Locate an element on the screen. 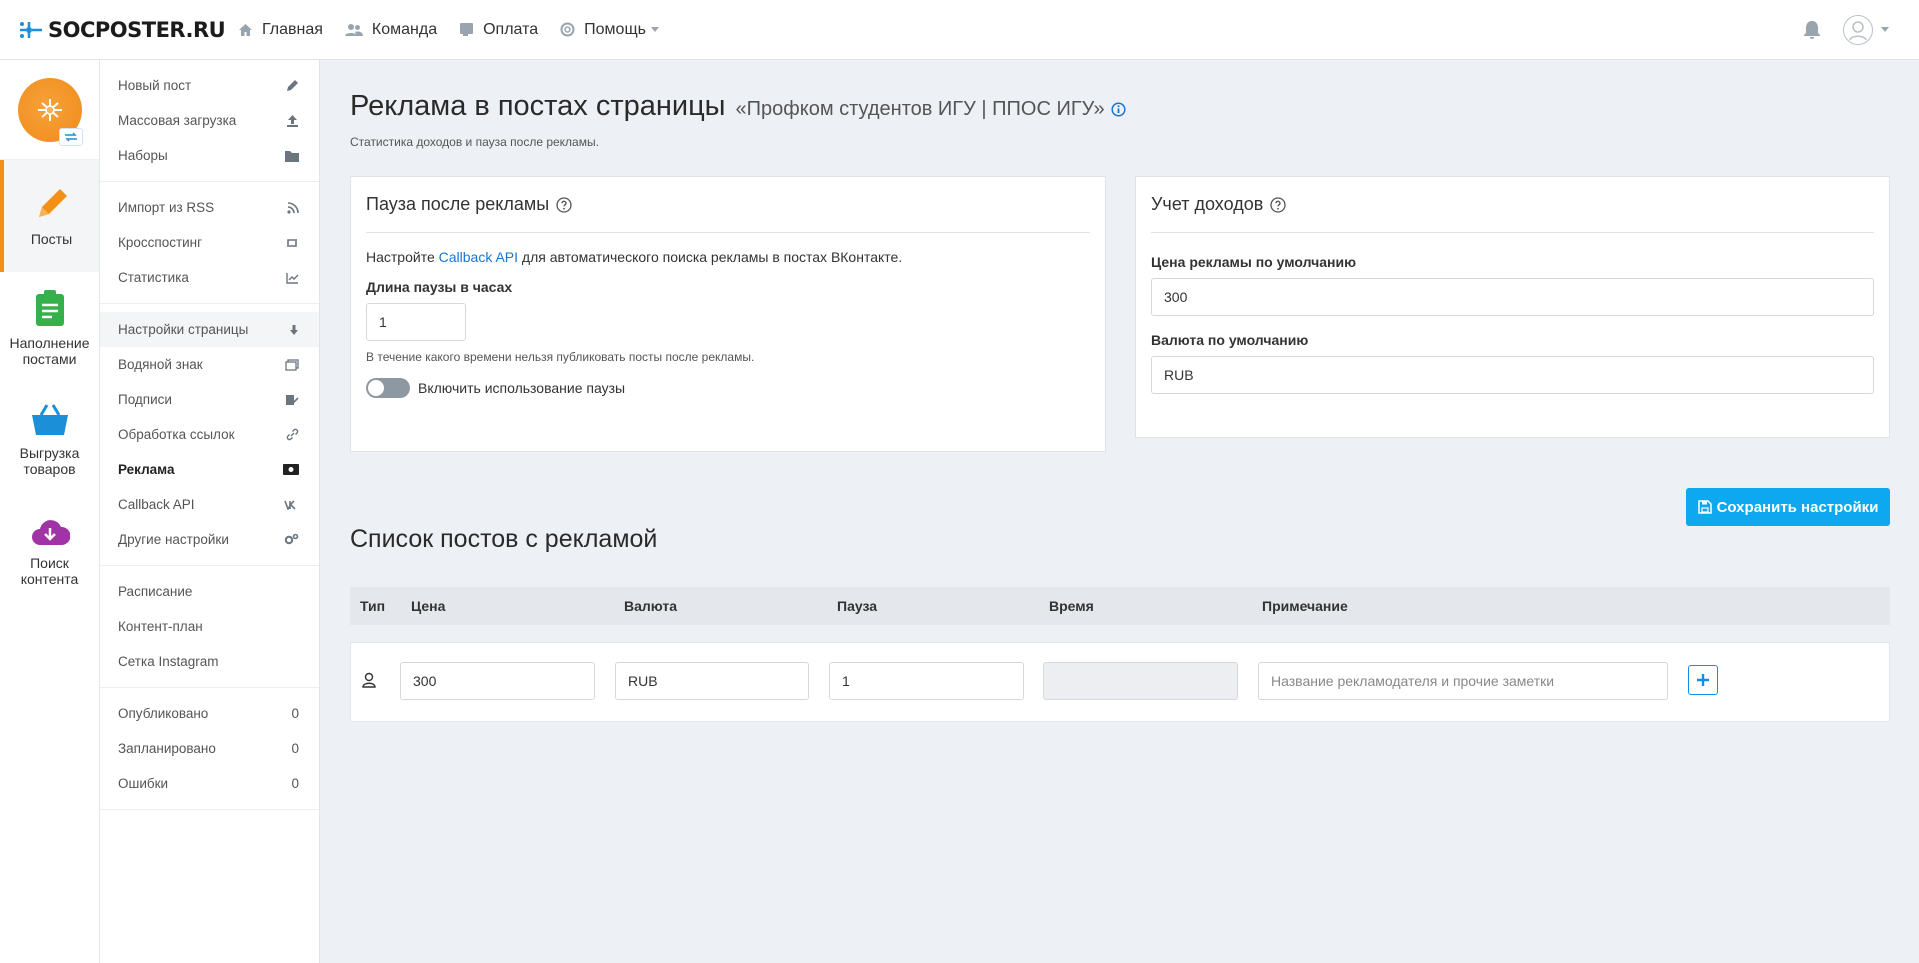 This screenshot has width=1919, height=963. menu-signatures: Подписи is located at coordinates (209, 399).